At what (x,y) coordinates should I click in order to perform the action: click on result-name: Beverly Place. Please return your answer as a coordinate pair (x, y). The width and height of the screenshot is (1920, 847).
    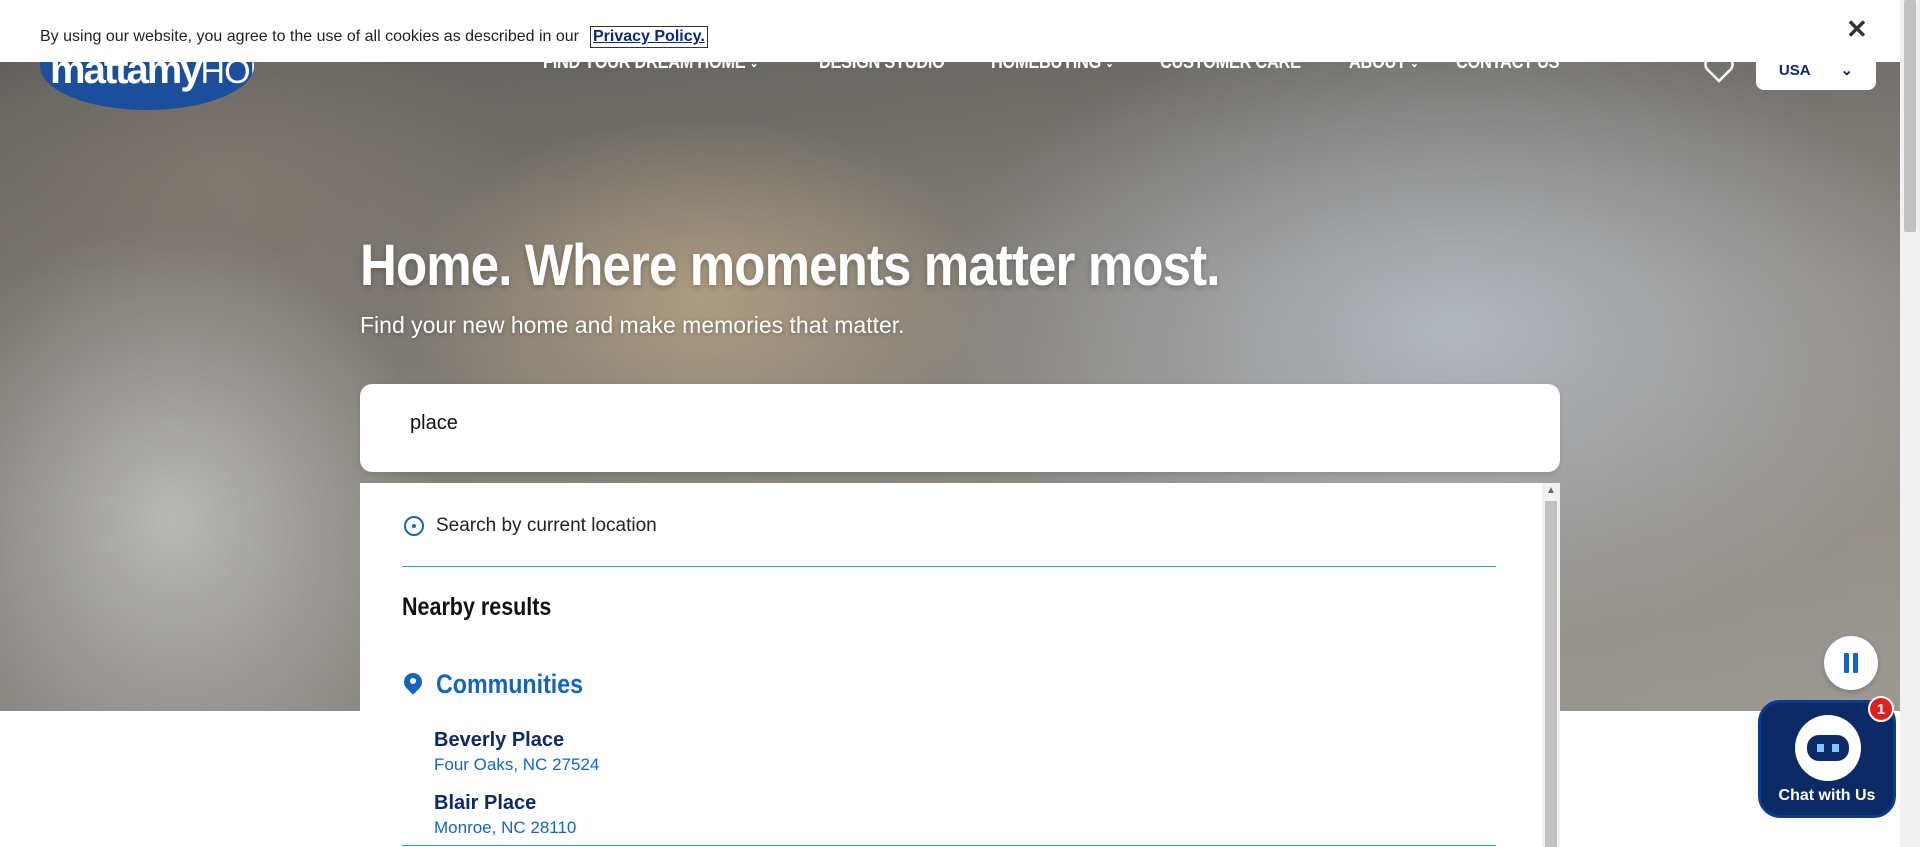
    Looking at the image, I should click on (499, 740).